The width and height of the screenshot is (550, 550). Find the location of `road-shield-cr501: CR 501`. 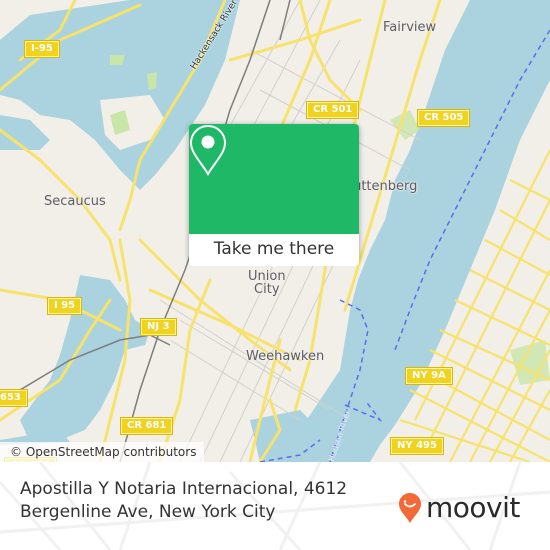

road-shield-cr501: CR 501 is located at coordinates (332, 110).